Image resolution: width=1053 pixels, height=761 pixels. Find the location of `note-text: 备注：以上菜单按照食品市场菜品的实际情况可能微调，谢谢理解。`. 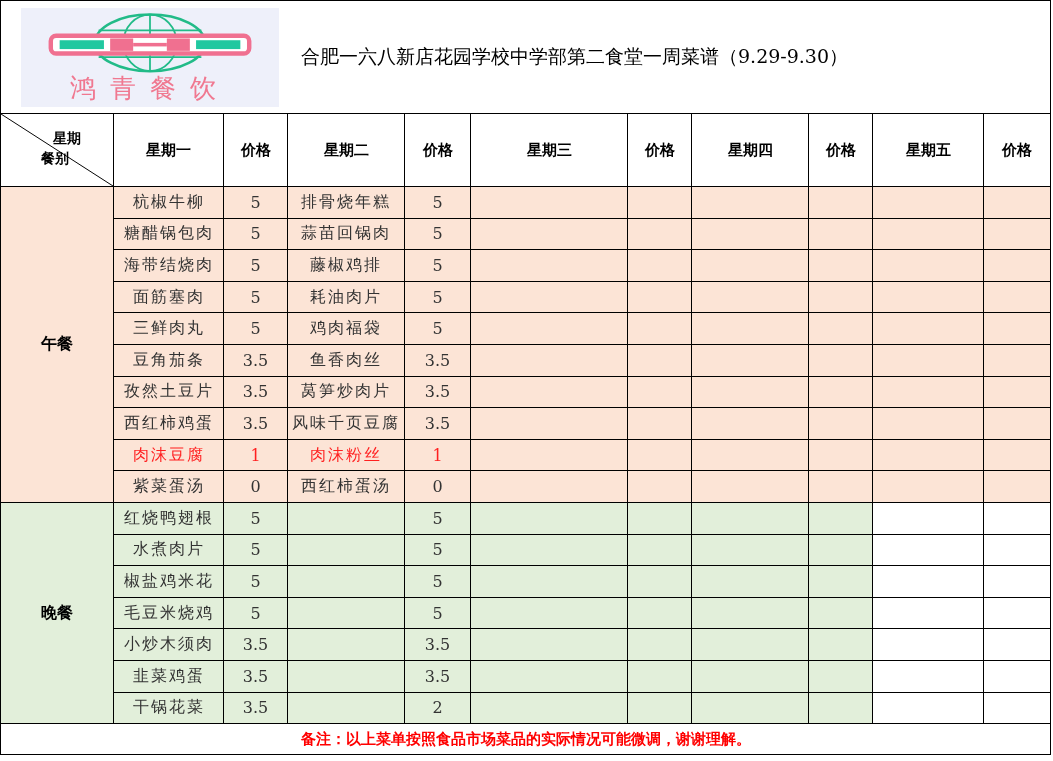

note-text: 备注：以上菜单按照食品市场菜品的实际情况可能微调，谢谢理解。 is located at coordinates (525, 739).